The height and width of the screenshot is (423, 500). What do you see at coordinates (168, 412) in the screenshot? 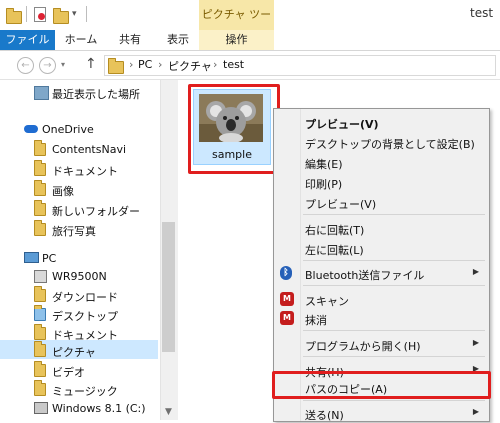
I see `scroll-down-icon: ▼` at bounding box center [168, 412].